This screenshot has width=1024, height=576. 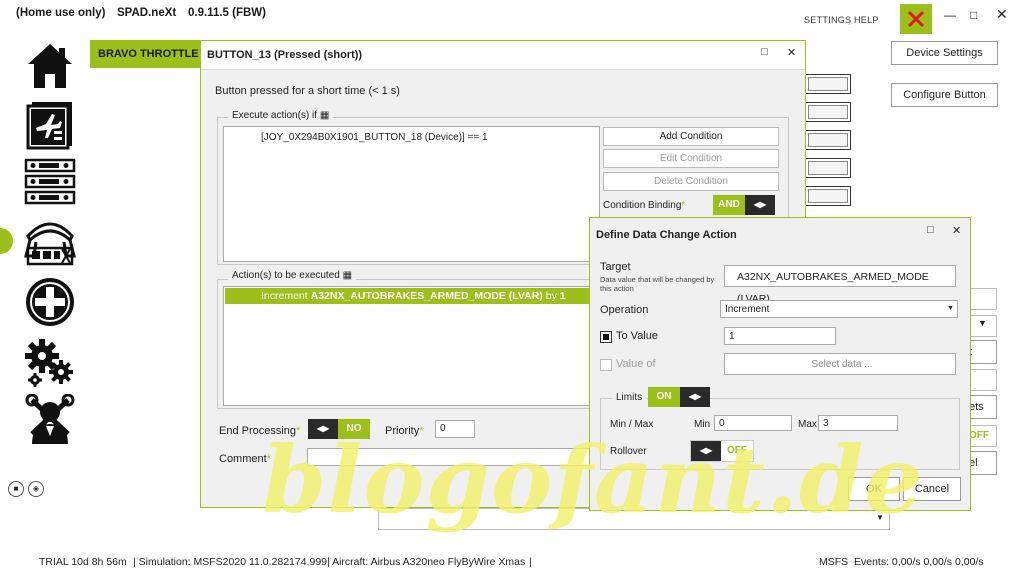 I want to click on package-icon: ◈, so click(x=36, y=489).